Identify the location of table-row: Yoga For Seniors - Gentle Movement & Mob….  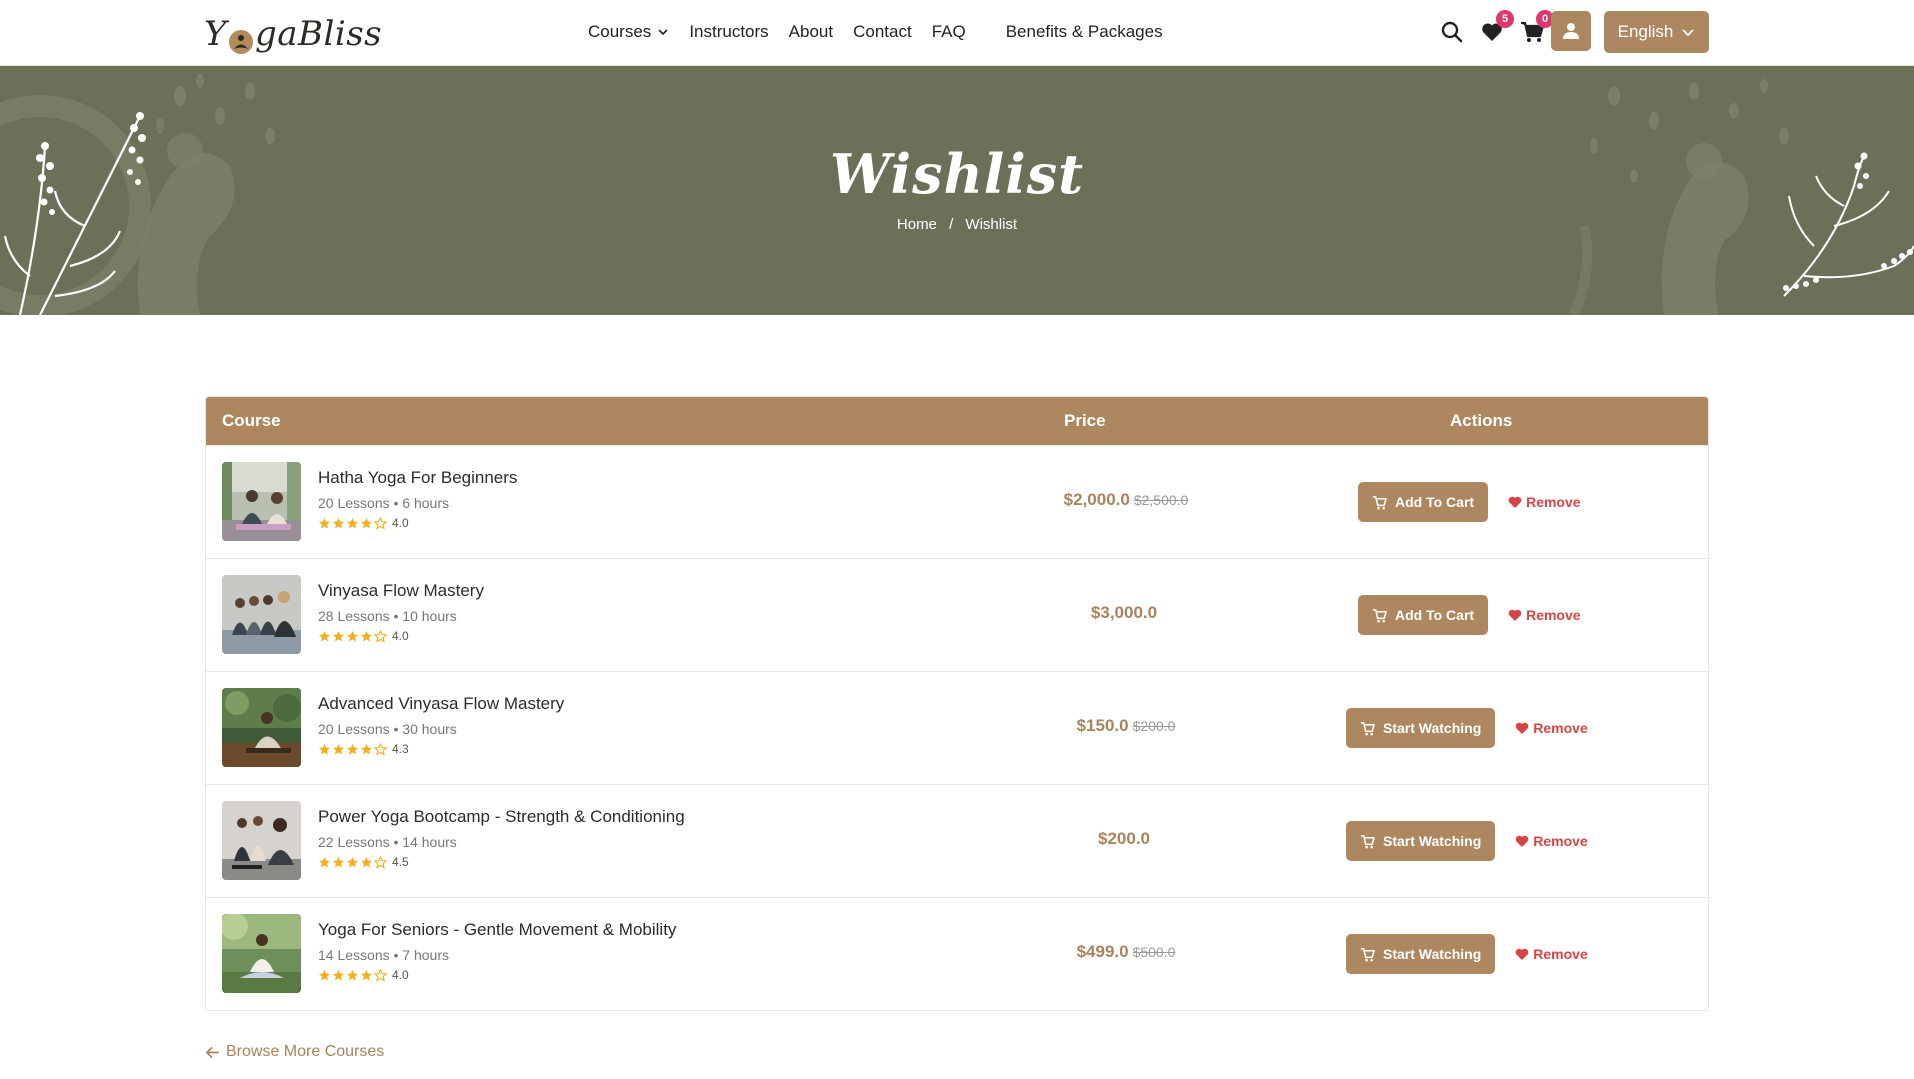
(957, 953).